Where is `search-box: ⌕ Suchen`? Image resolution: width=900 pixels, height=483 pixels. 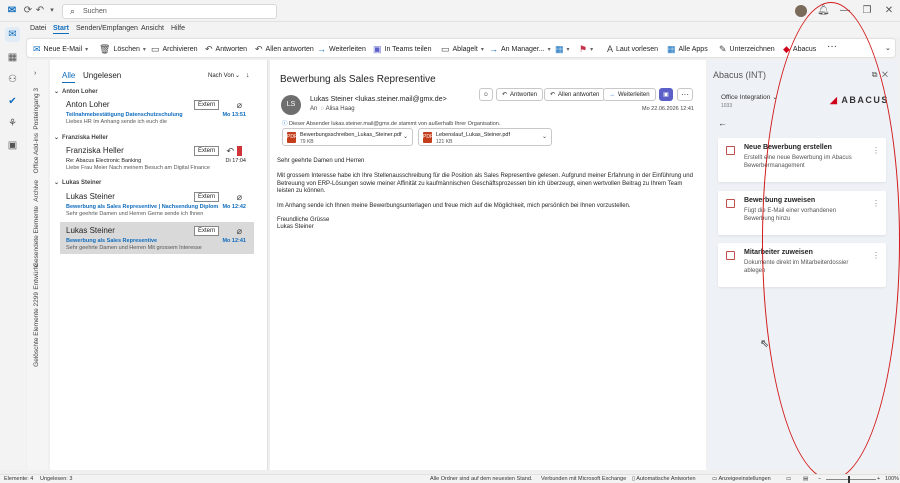 search-box: ⌕ Suchen is located at coordinates (169, 11).